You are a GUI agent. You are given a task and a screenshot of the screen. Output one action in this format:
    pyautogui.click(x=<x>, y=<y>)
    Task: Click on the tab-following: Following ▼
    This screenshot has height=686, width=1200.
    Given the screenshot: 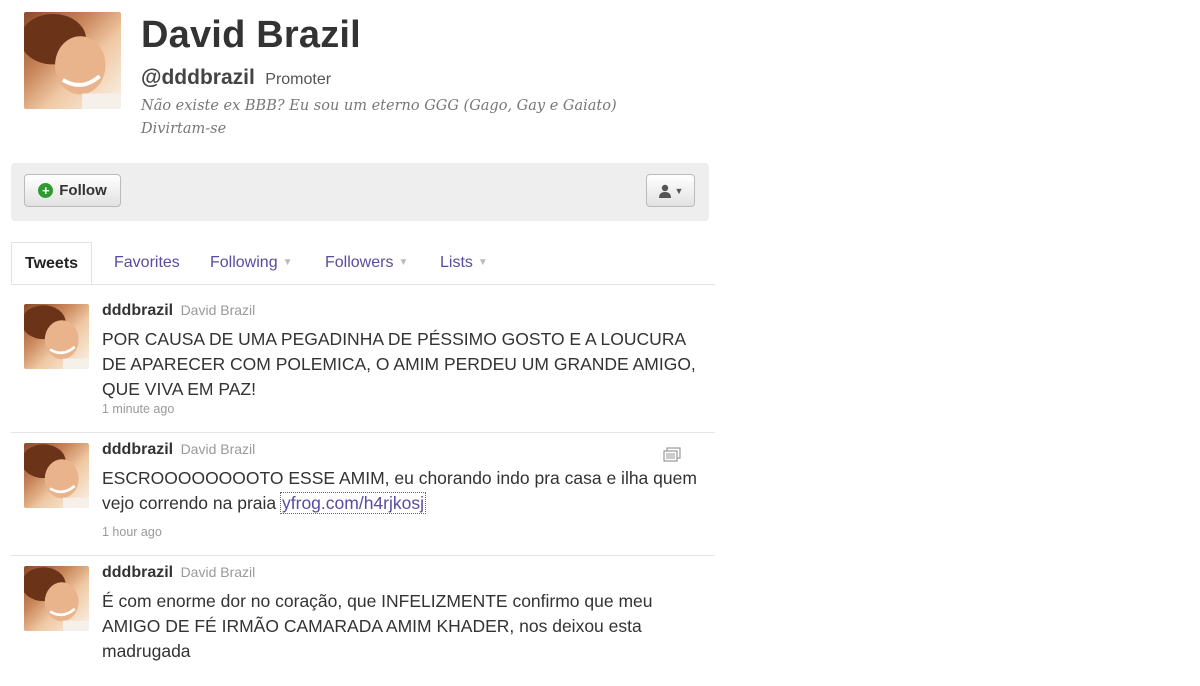 What is the action you would take?
    pyautogui.click(x=251, y=263)
    